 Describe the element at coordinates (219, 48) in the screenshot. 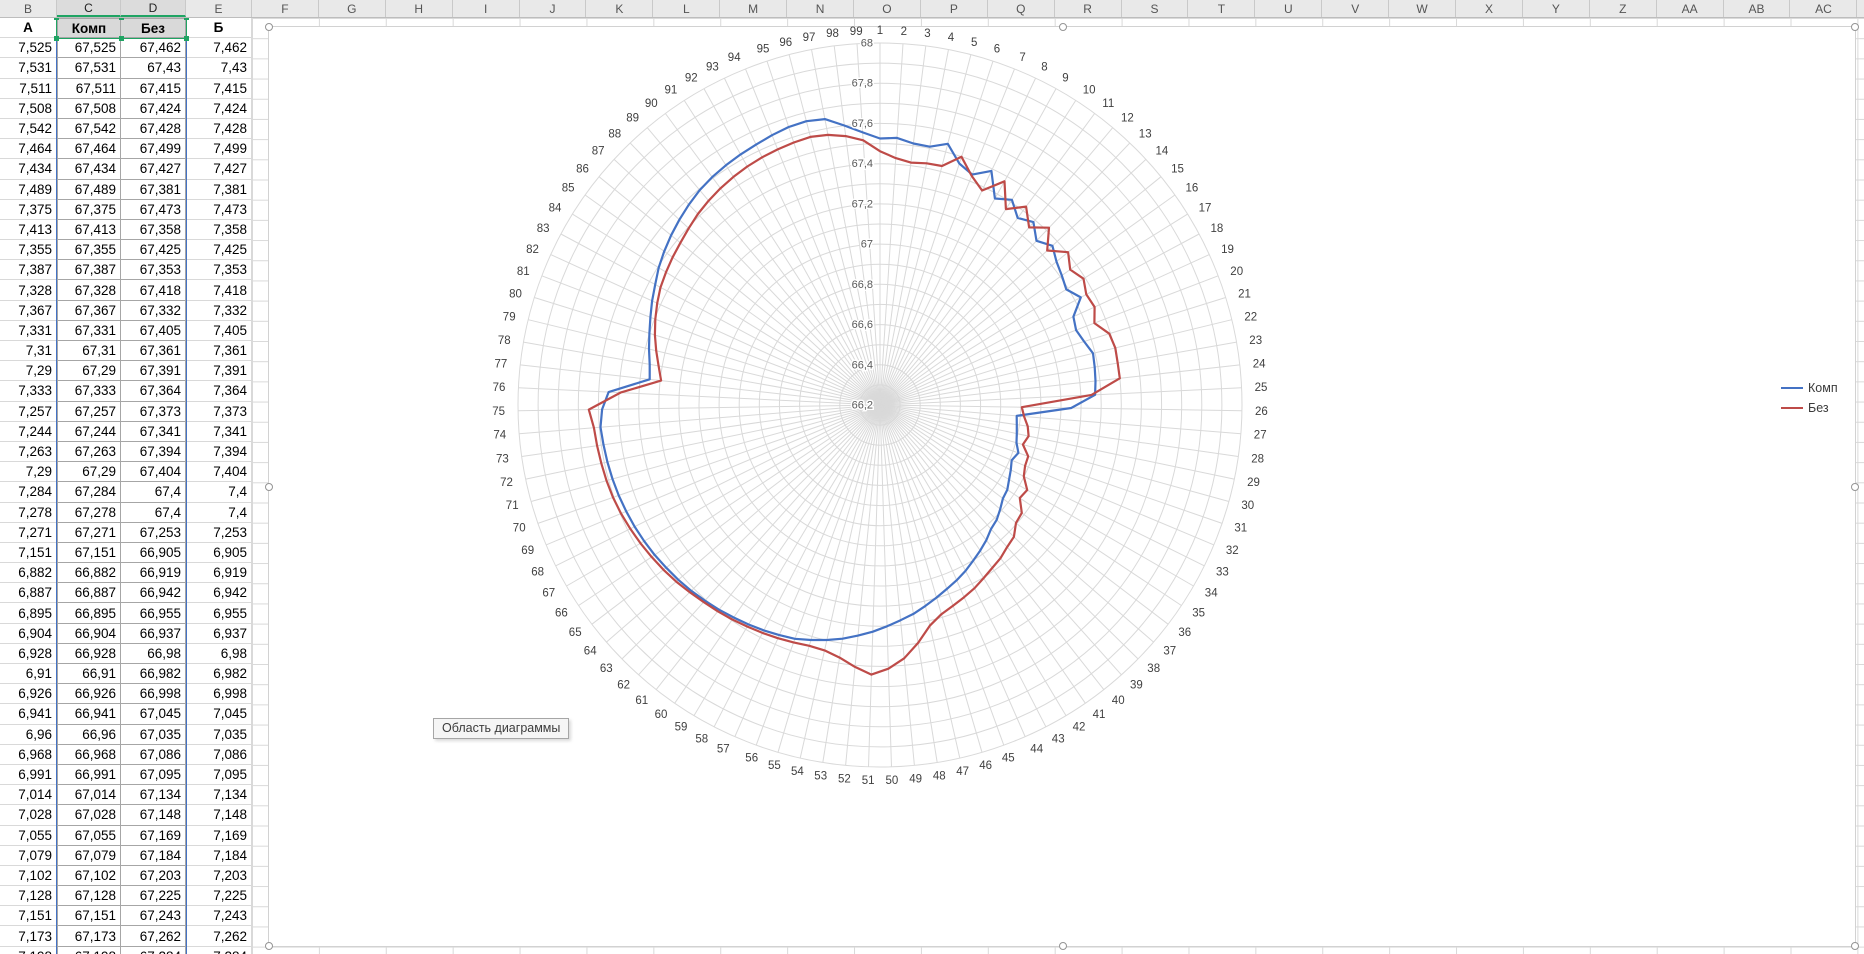

I see `cell: 7,462` at that location.